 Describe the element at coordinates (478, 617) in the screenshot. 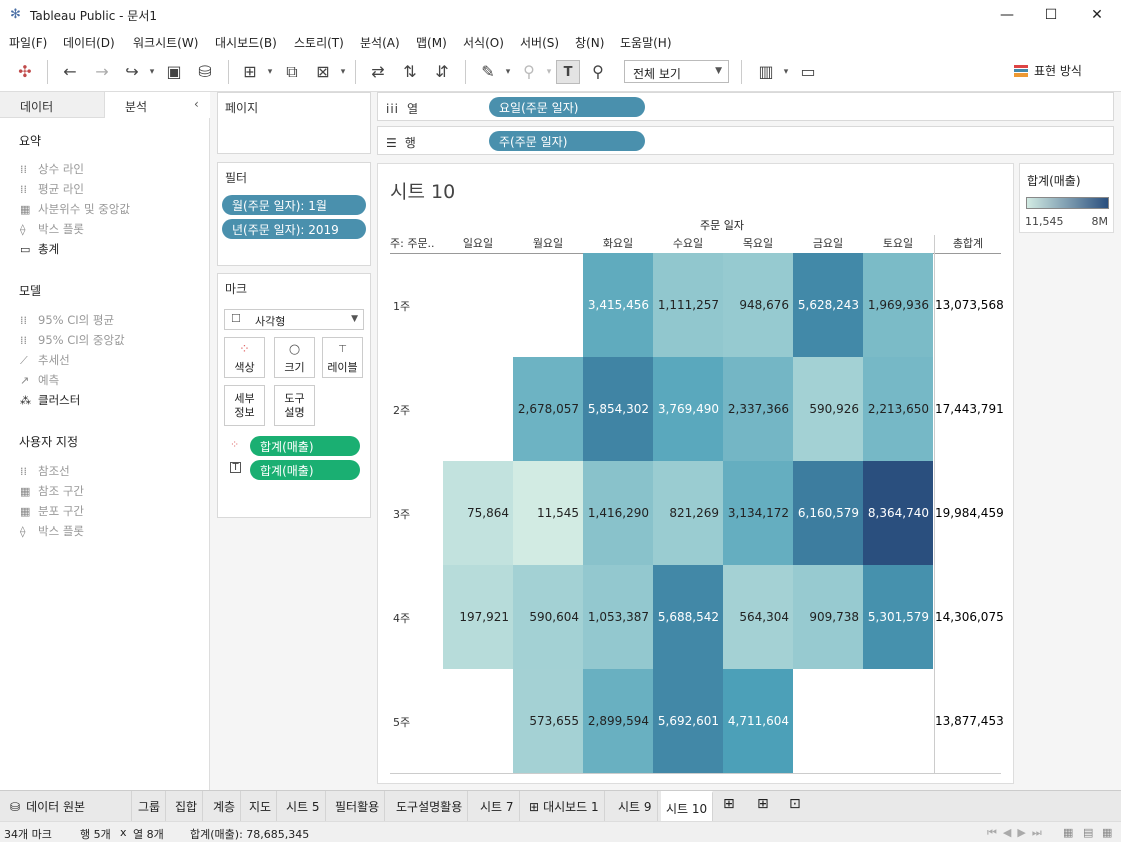

I see `heatmap-cell: 197,921` at that location.